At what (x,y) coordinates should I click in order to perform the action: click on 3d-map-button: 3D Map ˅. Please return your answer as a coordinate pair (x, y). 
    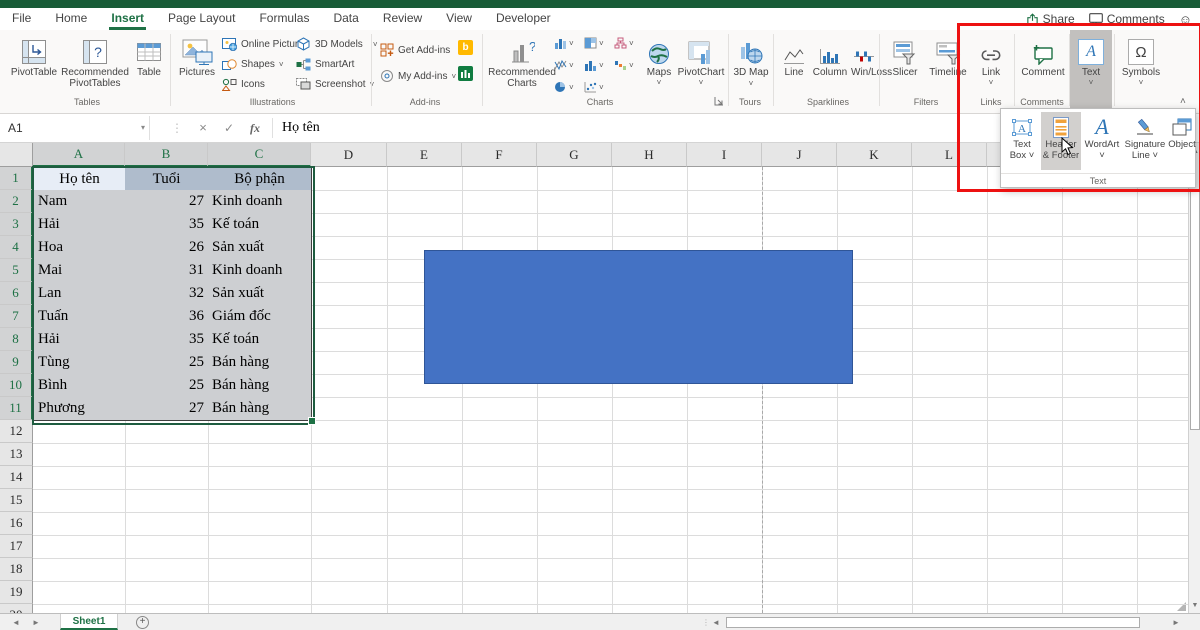
    Looking at the image, I should click on (751, 61).